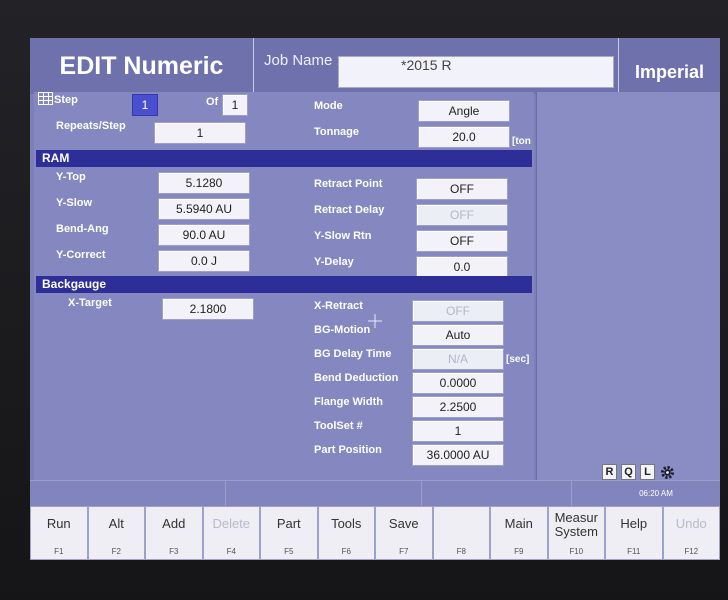  Describe the element at coordinates (461, 551) in the screenshot. I see `fkey-number: F8` at that location.